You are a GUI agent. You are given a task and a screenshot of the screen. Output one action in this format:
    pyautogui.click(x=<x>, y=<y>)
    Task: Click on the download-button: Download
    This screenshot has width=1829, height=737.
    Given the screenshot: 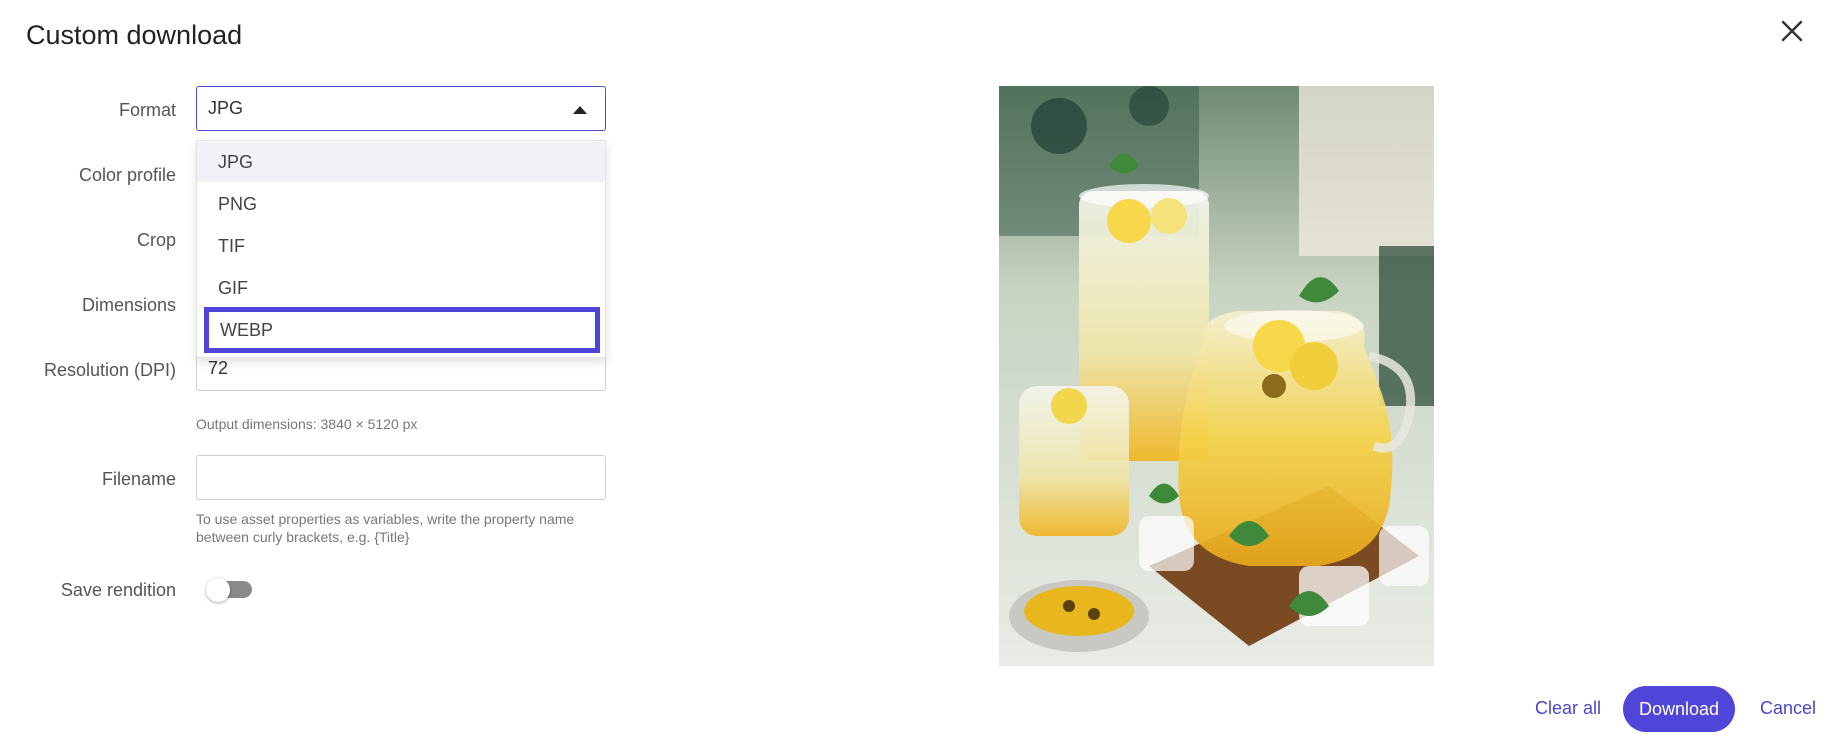 What is the action you would take?
    pyautogui.click(x=1679, y=709)
    